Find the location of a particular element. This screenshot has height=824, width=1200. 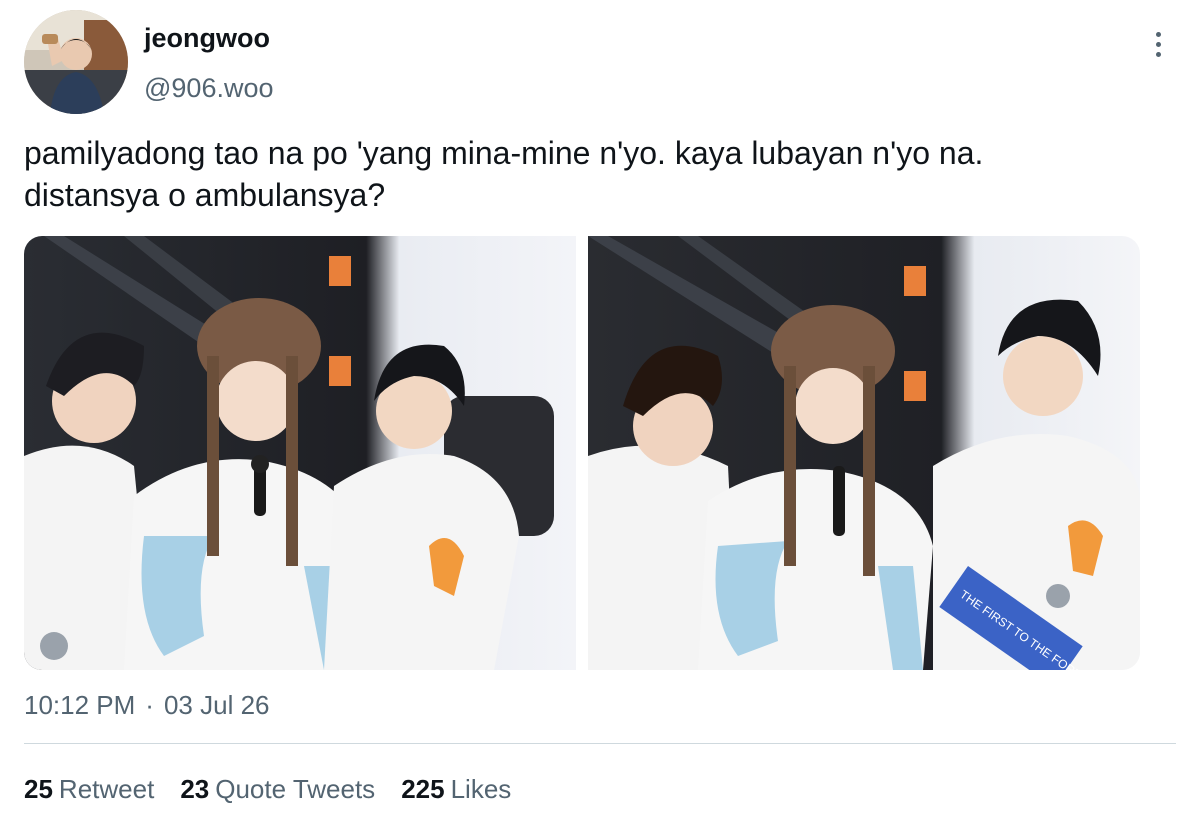

more-vertical-icon is located at coordinates (1158, 34).